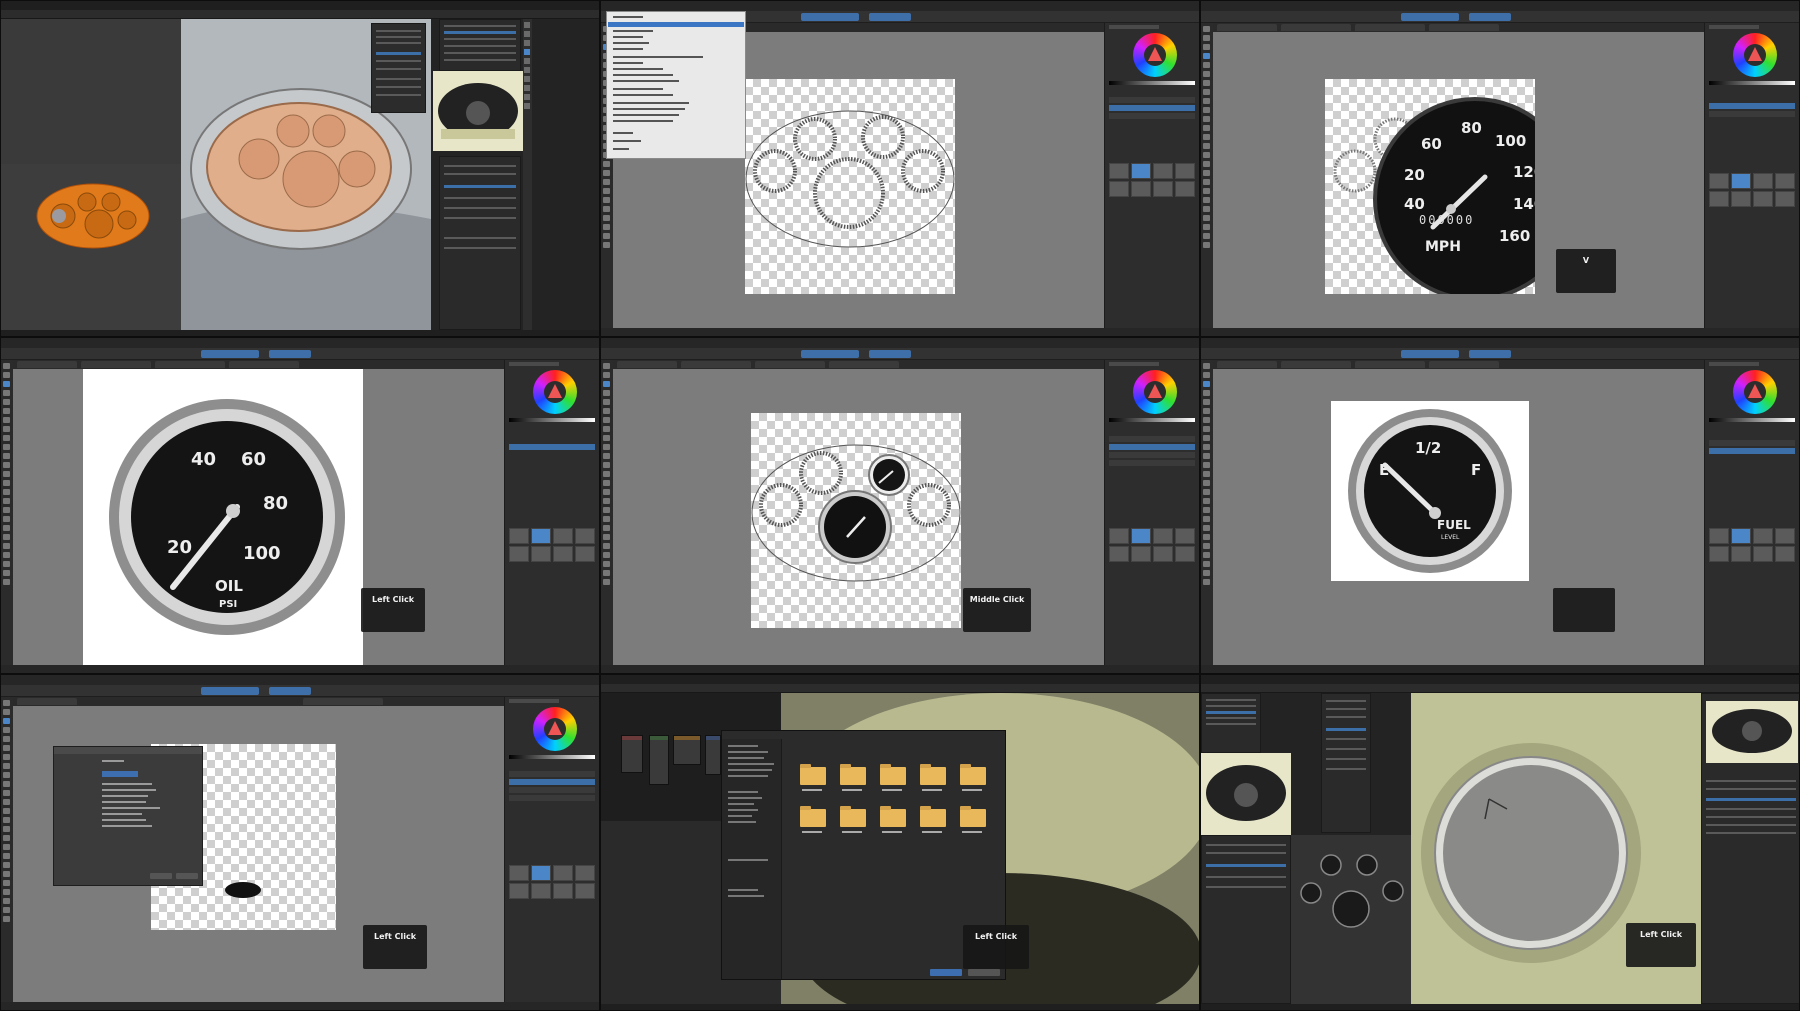 The height and width of the screenshot is (1011, 1800). What do you see at coordinates (997, 610) in the screenshot?
I see `keystroke-overlay: Middle Click` at bounding box center [997, 610].